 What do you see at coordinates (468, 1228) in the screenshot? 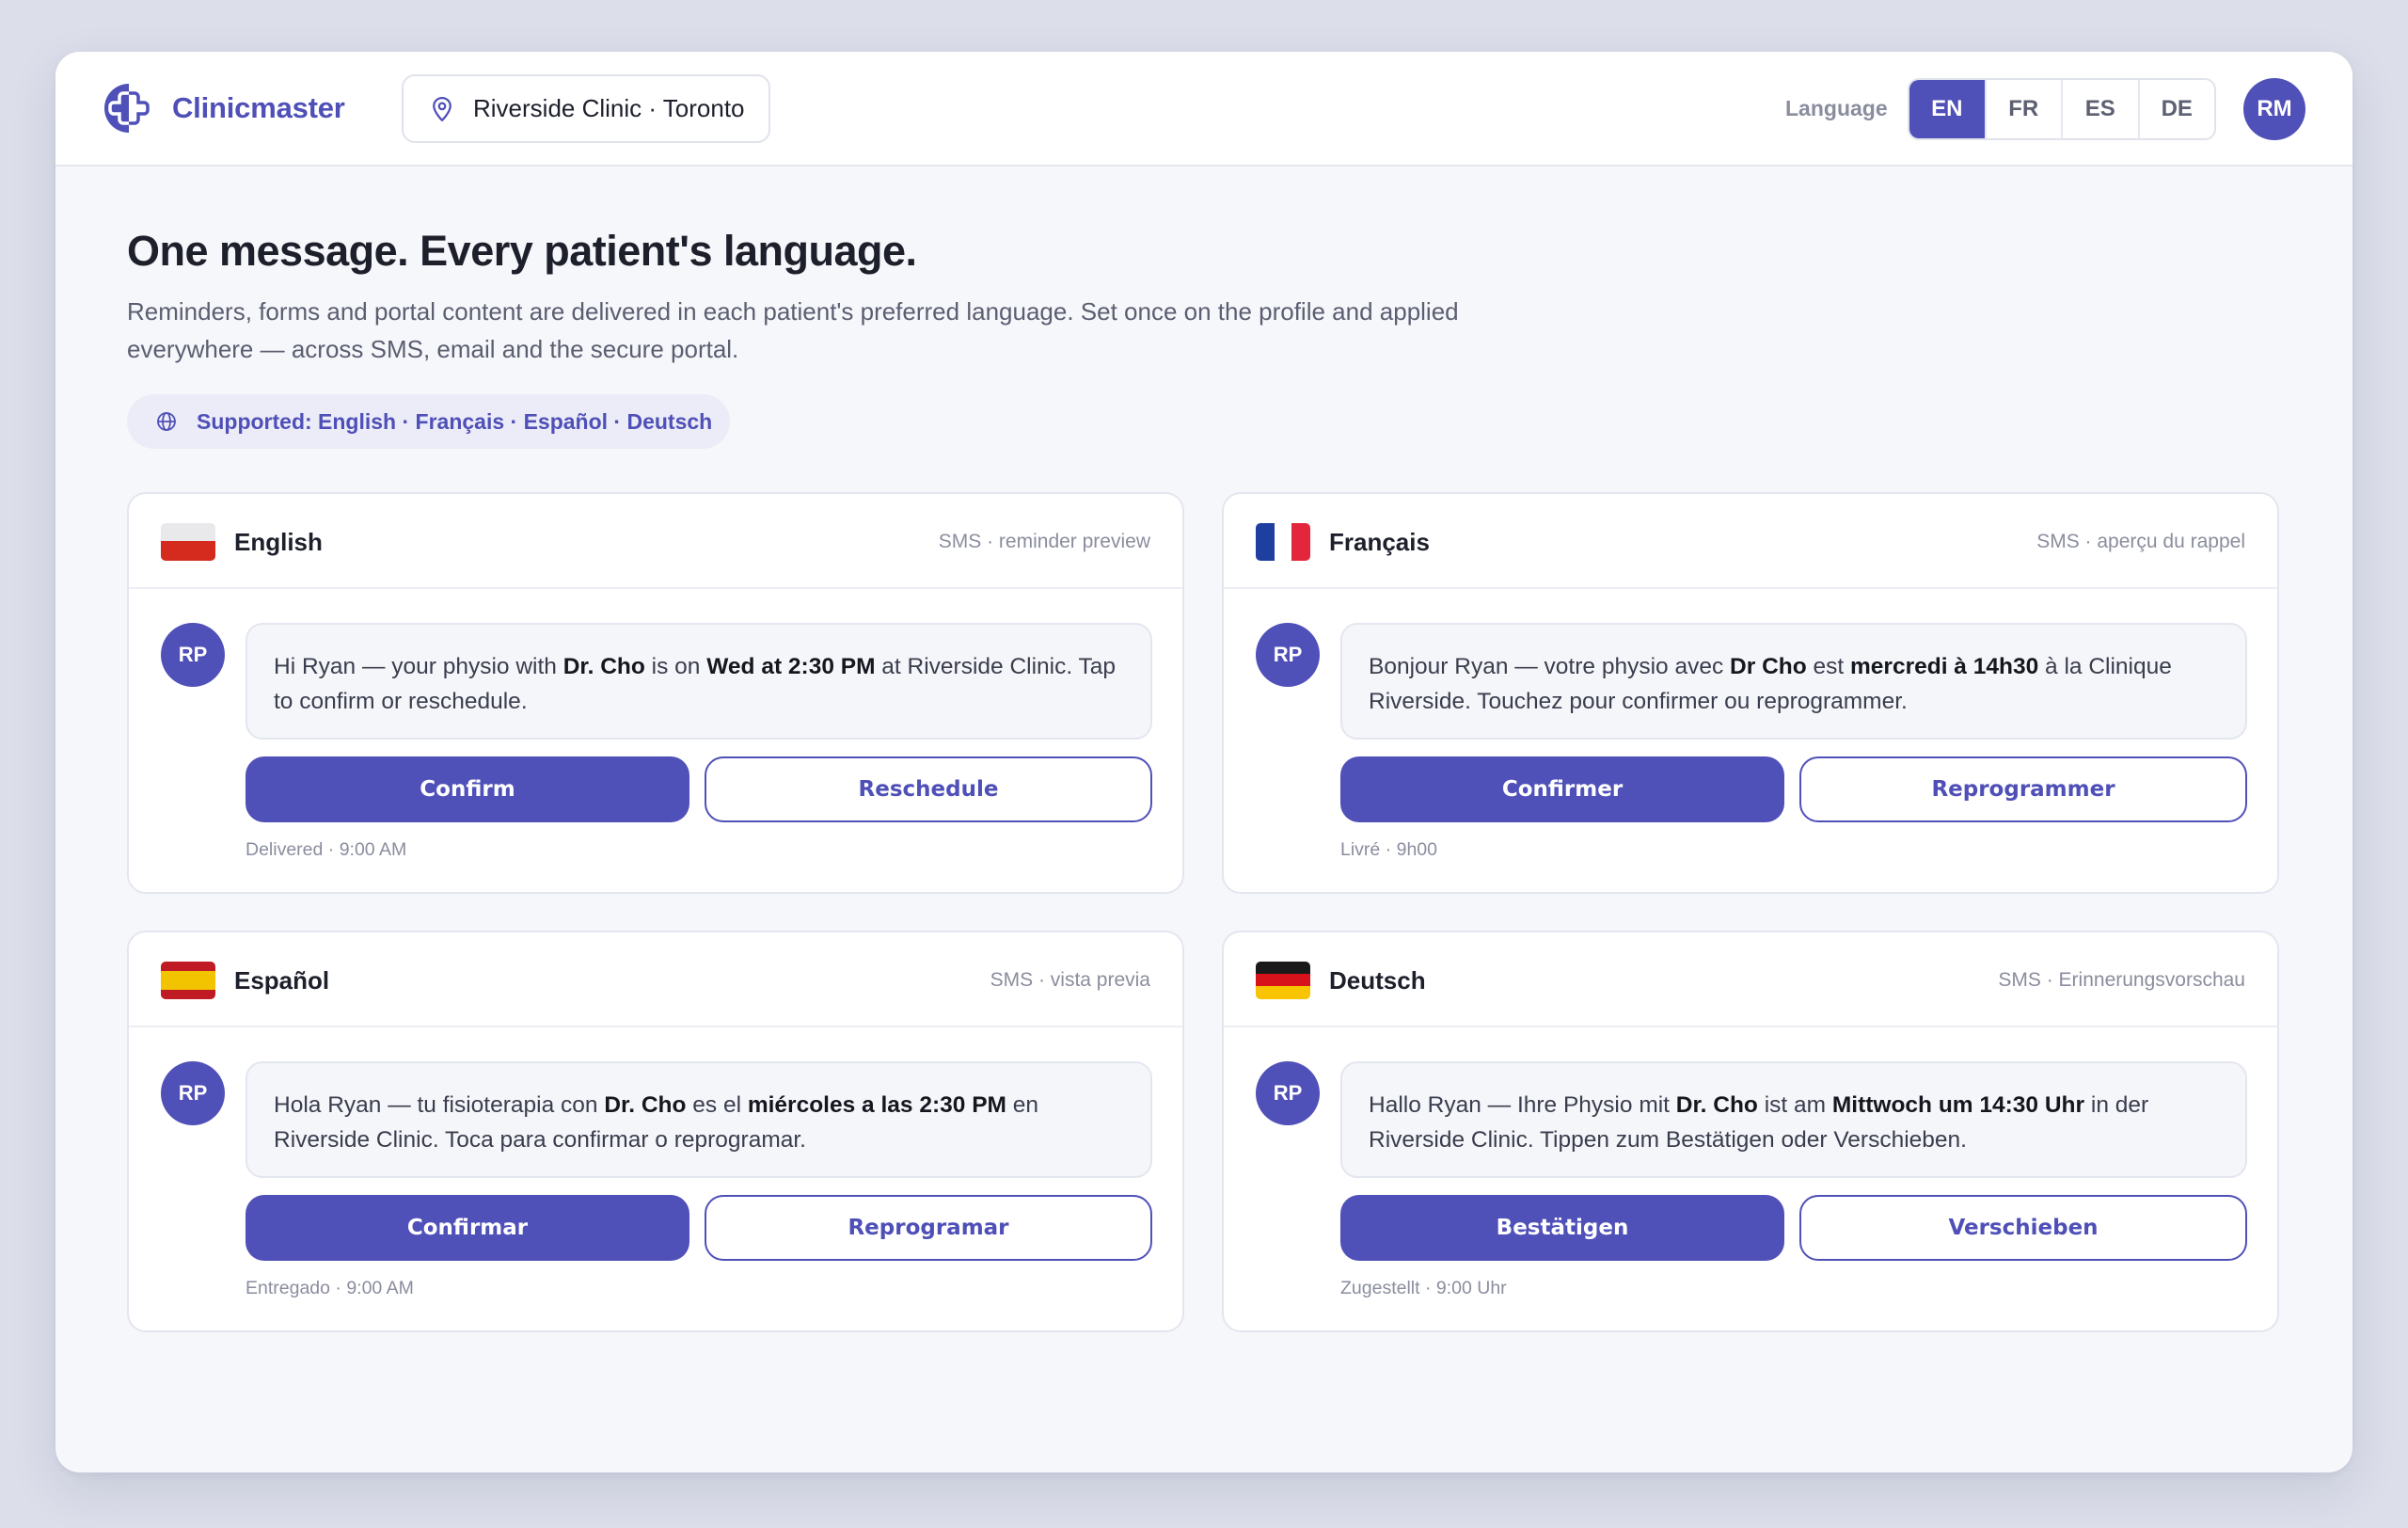
I see `confirm-button: Confirmar` at bounding box center [468, 1228].